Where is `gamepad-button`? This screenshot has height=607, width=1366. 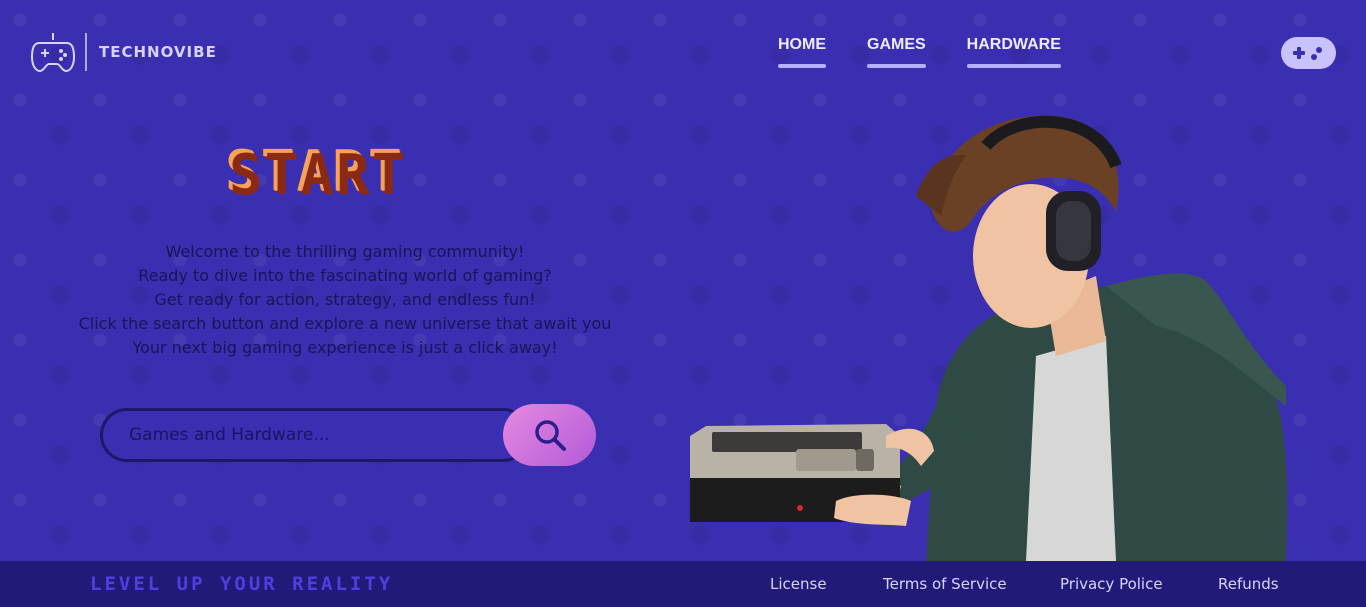 gamepad-button is located at coordinates (1308, 53).